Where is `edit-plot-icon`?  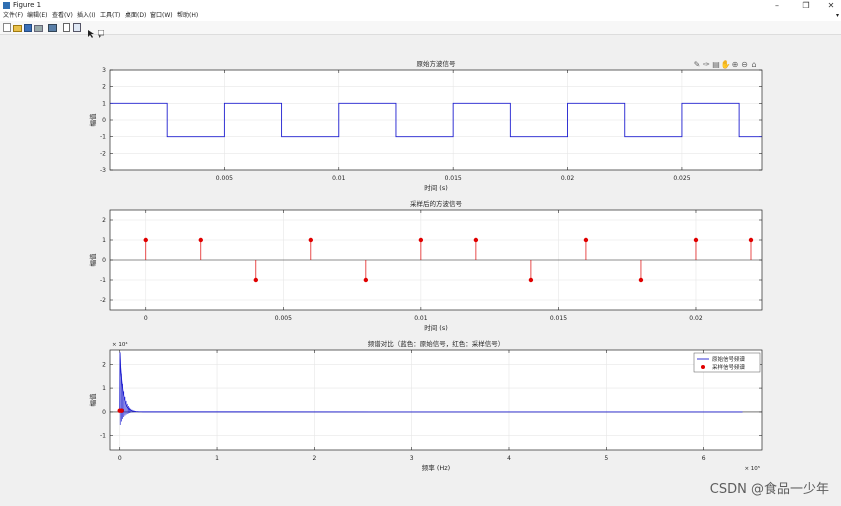 edit-plot-icon is located at coordinates (91, 30).